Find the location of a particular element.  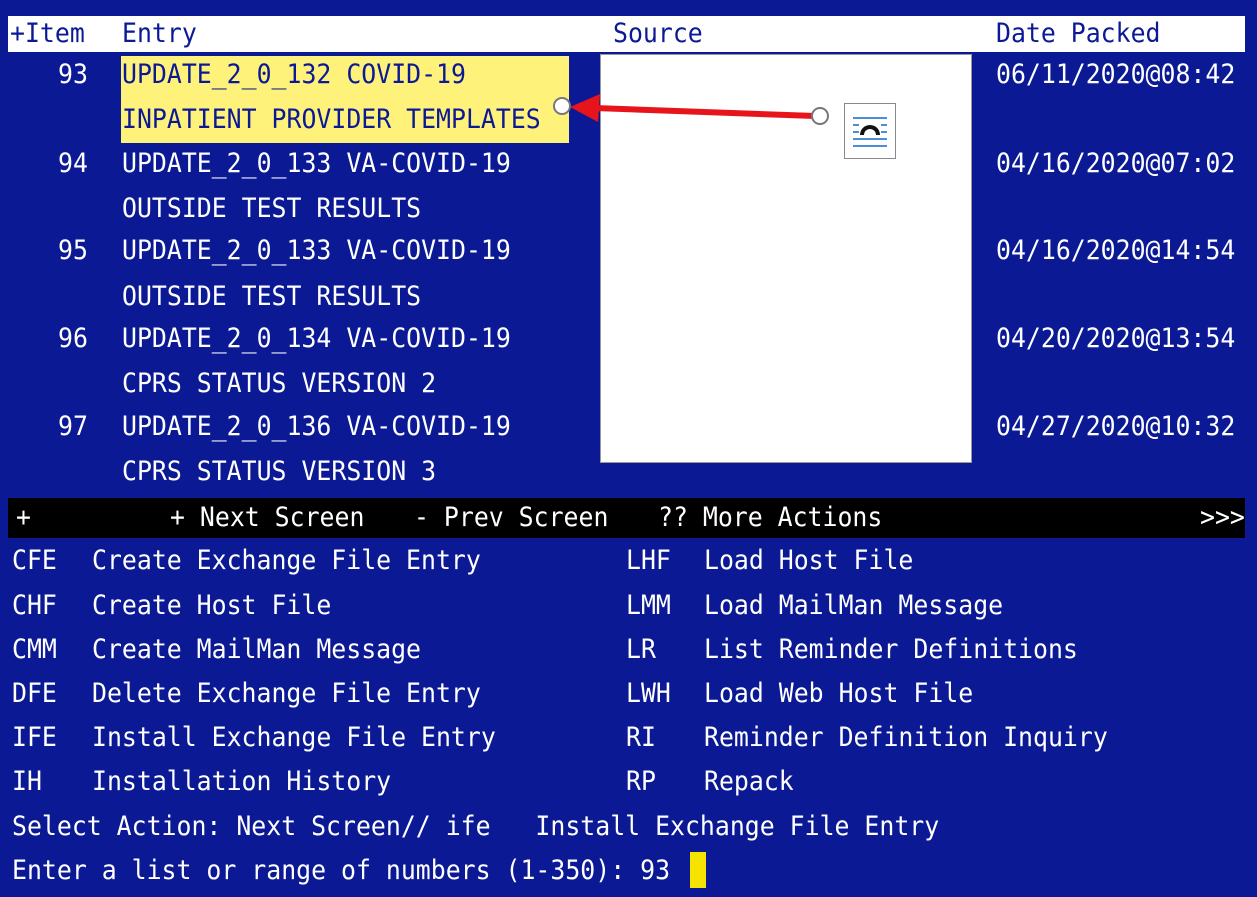

action-label: Install Exchange File Entry is located at coordinates (294, 738).